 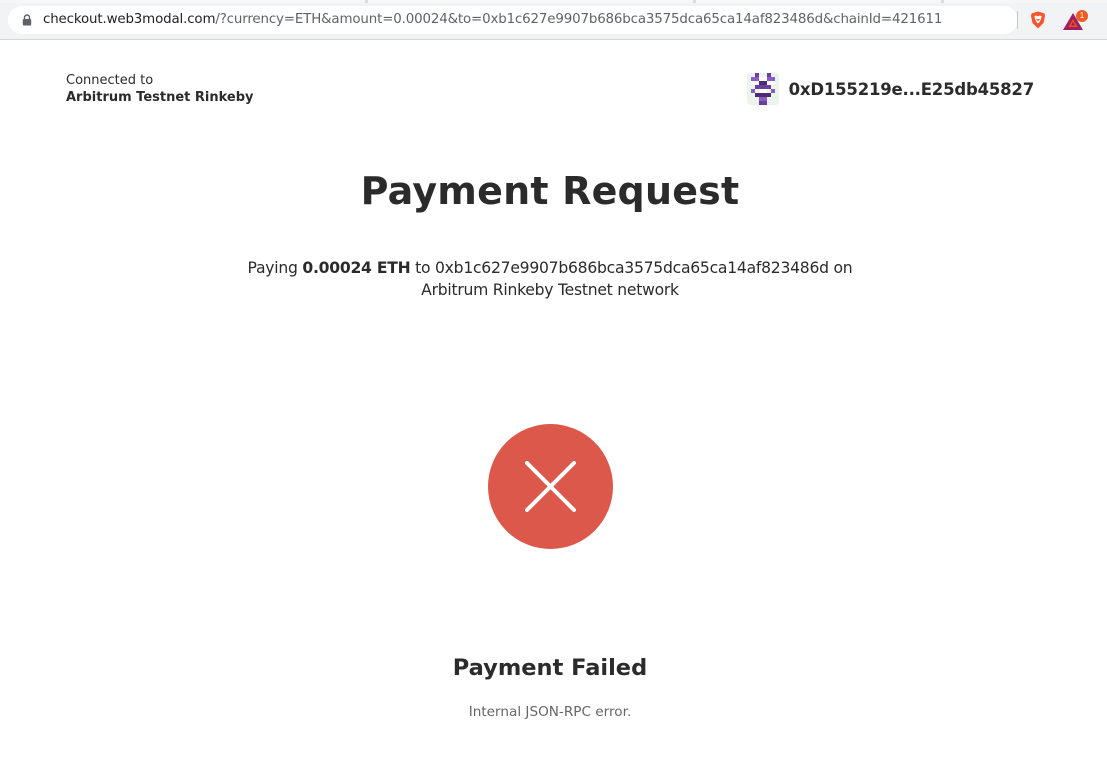 What do you see at coordinates (423, 268) in the screenshot?
I see `to-word: to` at bounding box center [423, 268].